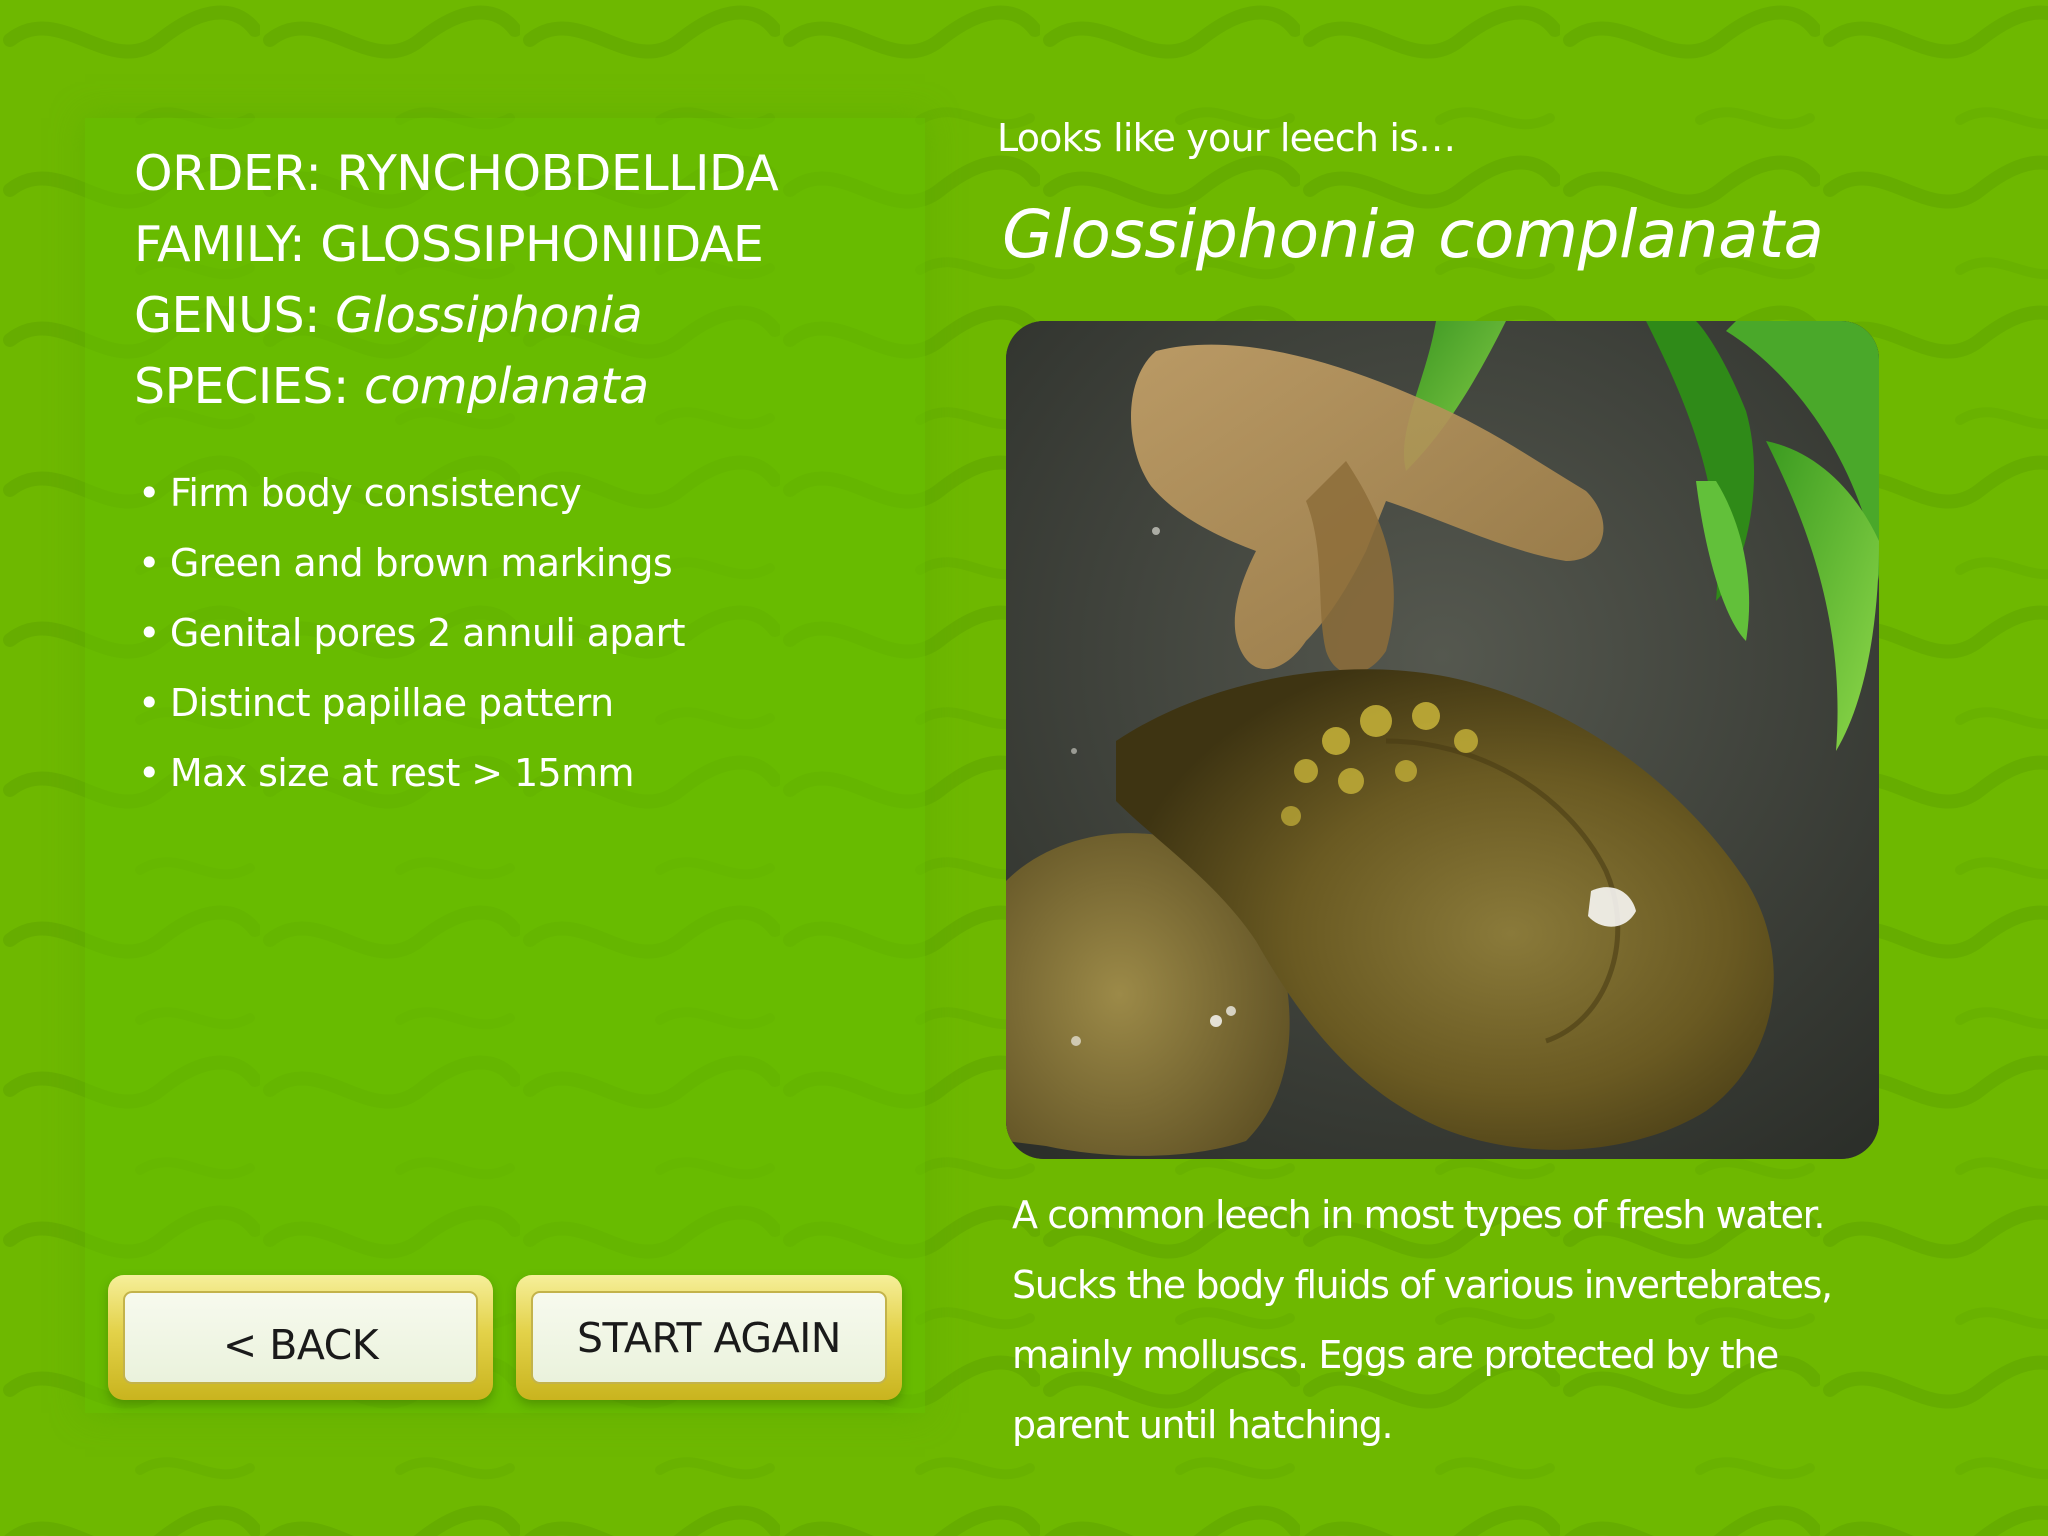 The height and width of the screenshot is (1536, 2048). Describe the element at coordinates (421, 563) in the screenshot. I see `trait-text: Green and brown markings` at that location.